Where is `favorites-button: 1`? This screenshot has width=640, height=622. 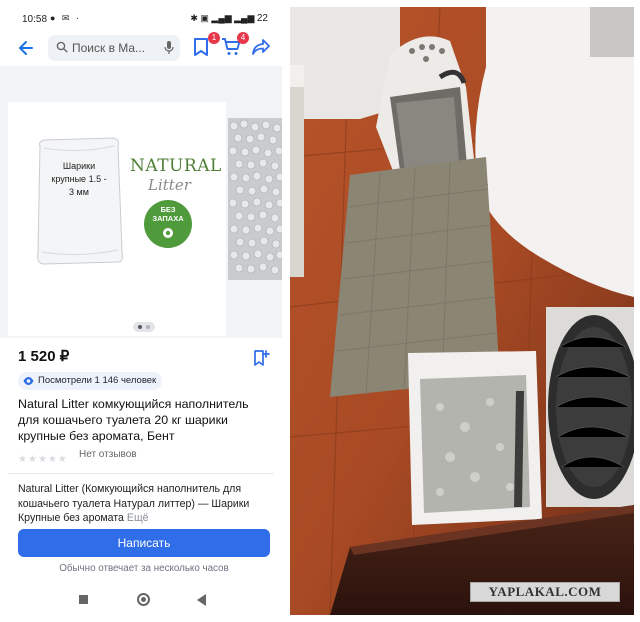
favorites-button: 1 is located at coordinates (206, 45).